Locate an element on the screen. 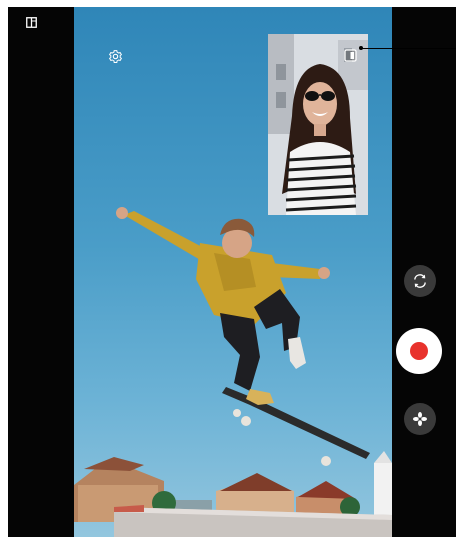 The image size is (456, 537). pip-switch-icon is located at coordinates (350, 55).